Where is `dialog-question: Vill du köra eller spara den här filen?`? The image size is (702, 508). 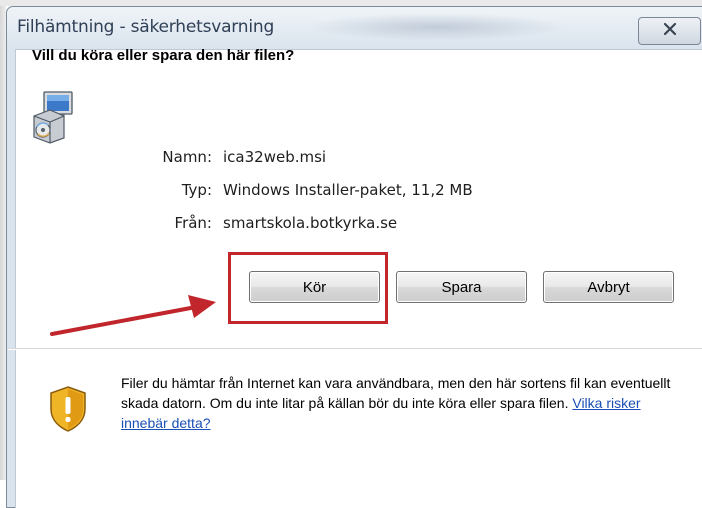 dialog-question: Vill du köra eller spara den här filen? is located at coordinates (163, 55).